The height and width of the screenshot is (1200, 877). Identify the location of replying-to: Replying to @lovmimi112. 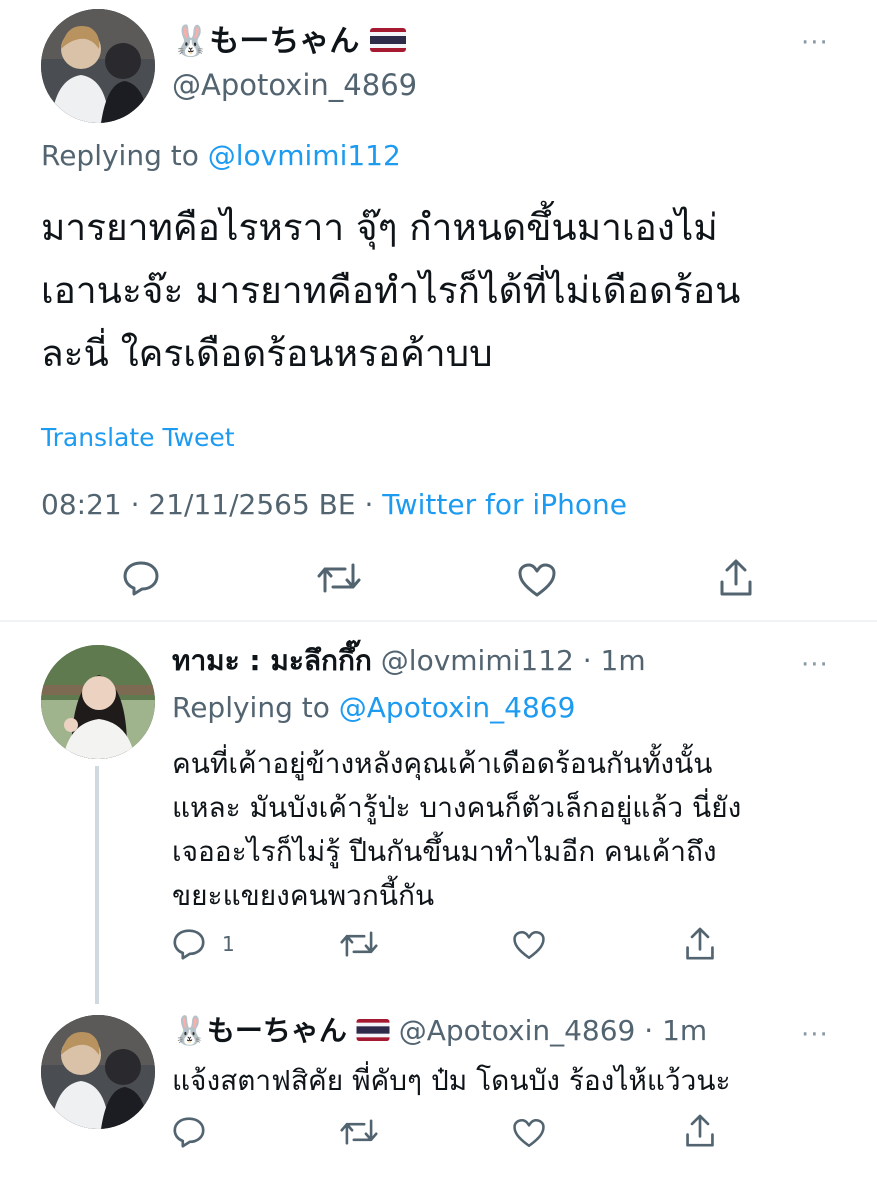
(221, 155).